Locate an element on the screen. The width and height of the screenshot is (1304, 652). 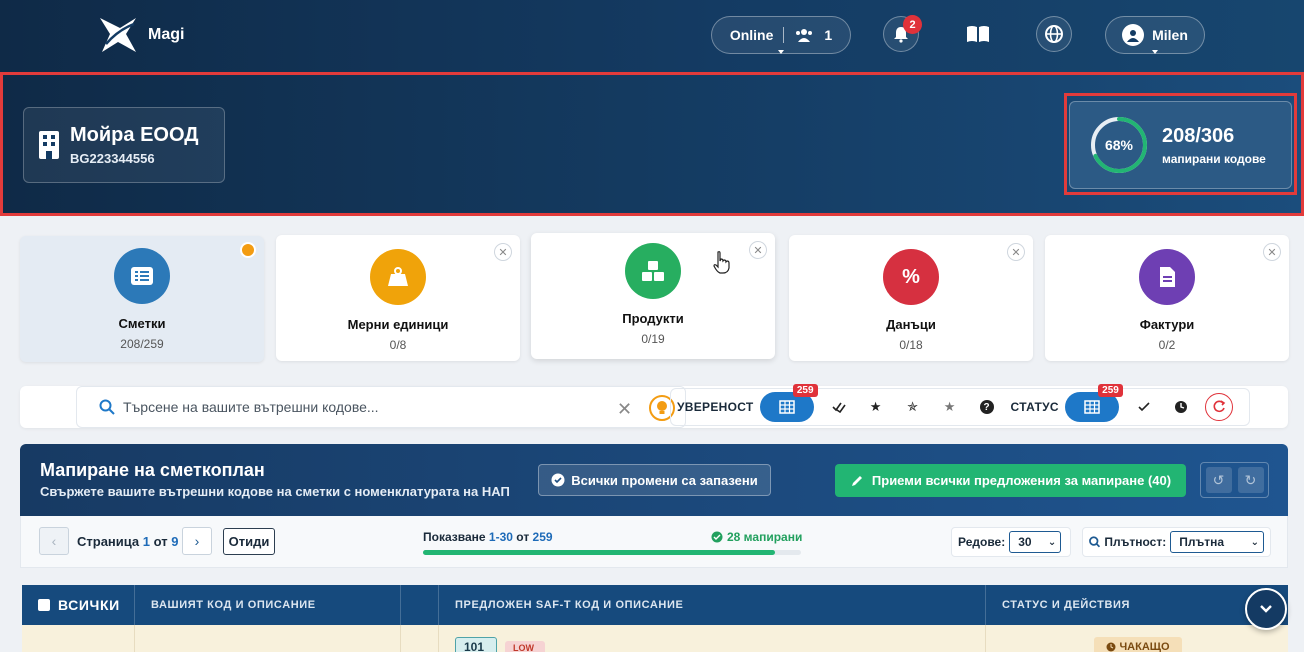
confidence-status-filters: УВЕРЕНОСТ 259 ★ ✯ ★ ? СТАТУС 259 is located at coordinates (960, 405).